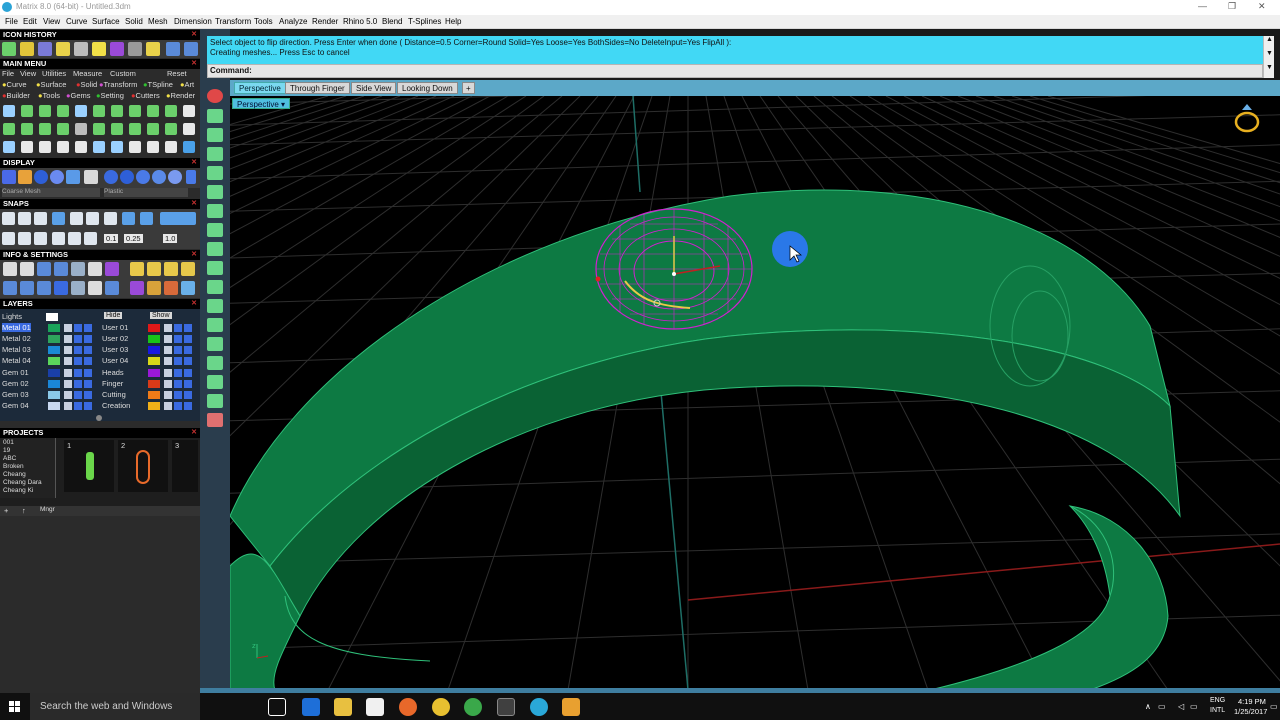 The image size is (1280, 720). I want to click on layer-name: Gem 03, so click(15, 394).